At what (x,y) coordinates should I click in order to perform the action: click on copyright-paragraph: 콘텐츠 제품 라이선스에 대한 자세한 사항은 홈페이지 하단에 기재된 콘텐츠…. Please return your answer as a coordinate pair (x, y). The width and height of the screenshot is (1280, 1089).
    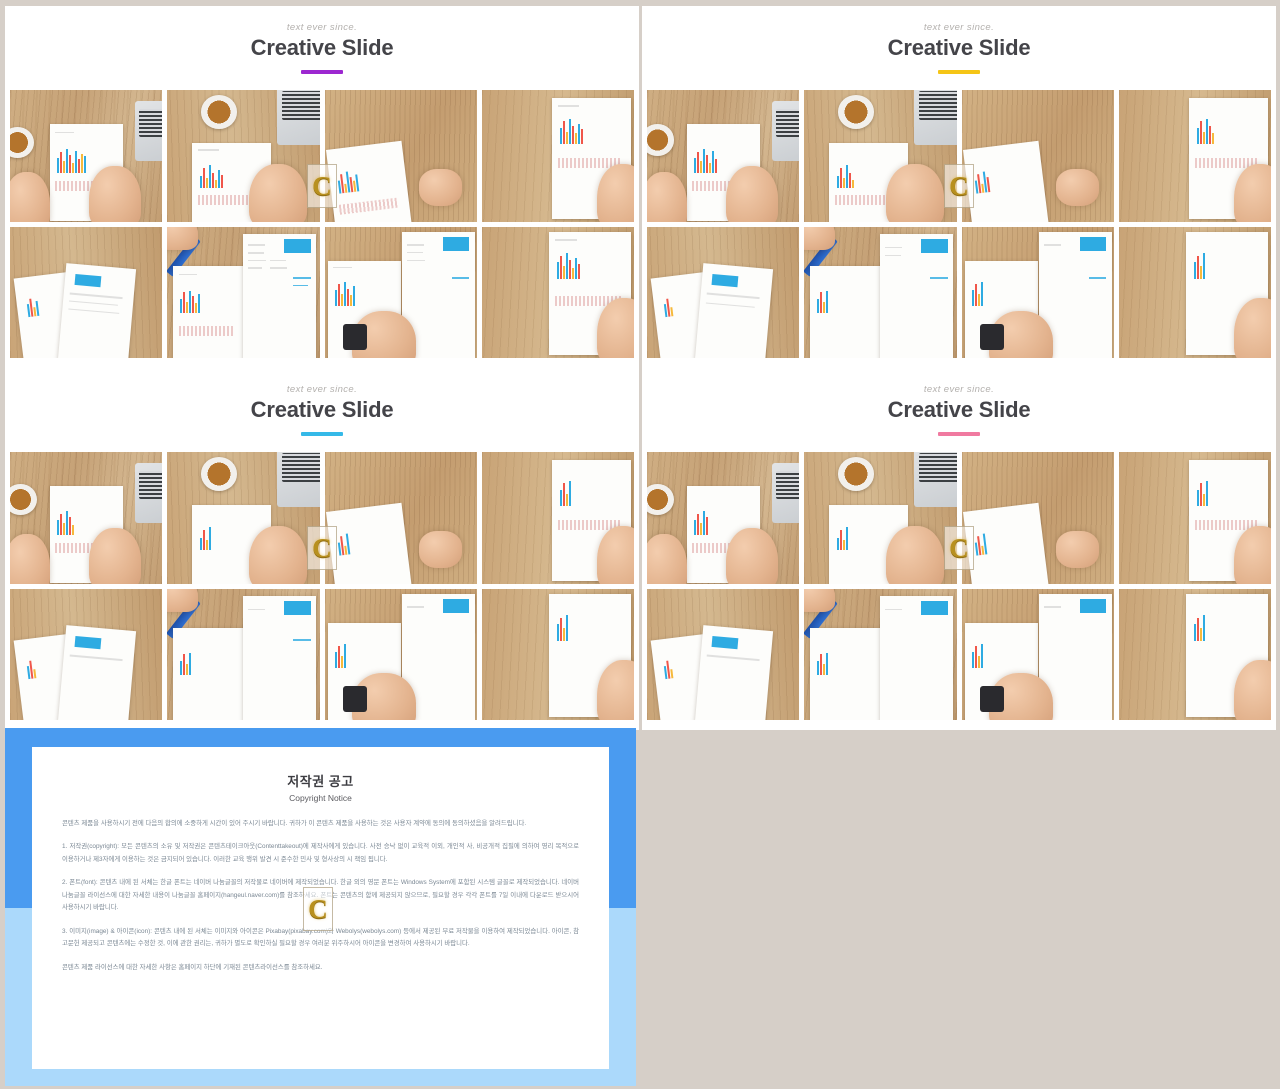
    Looking at the image, I should click on (192, 967).